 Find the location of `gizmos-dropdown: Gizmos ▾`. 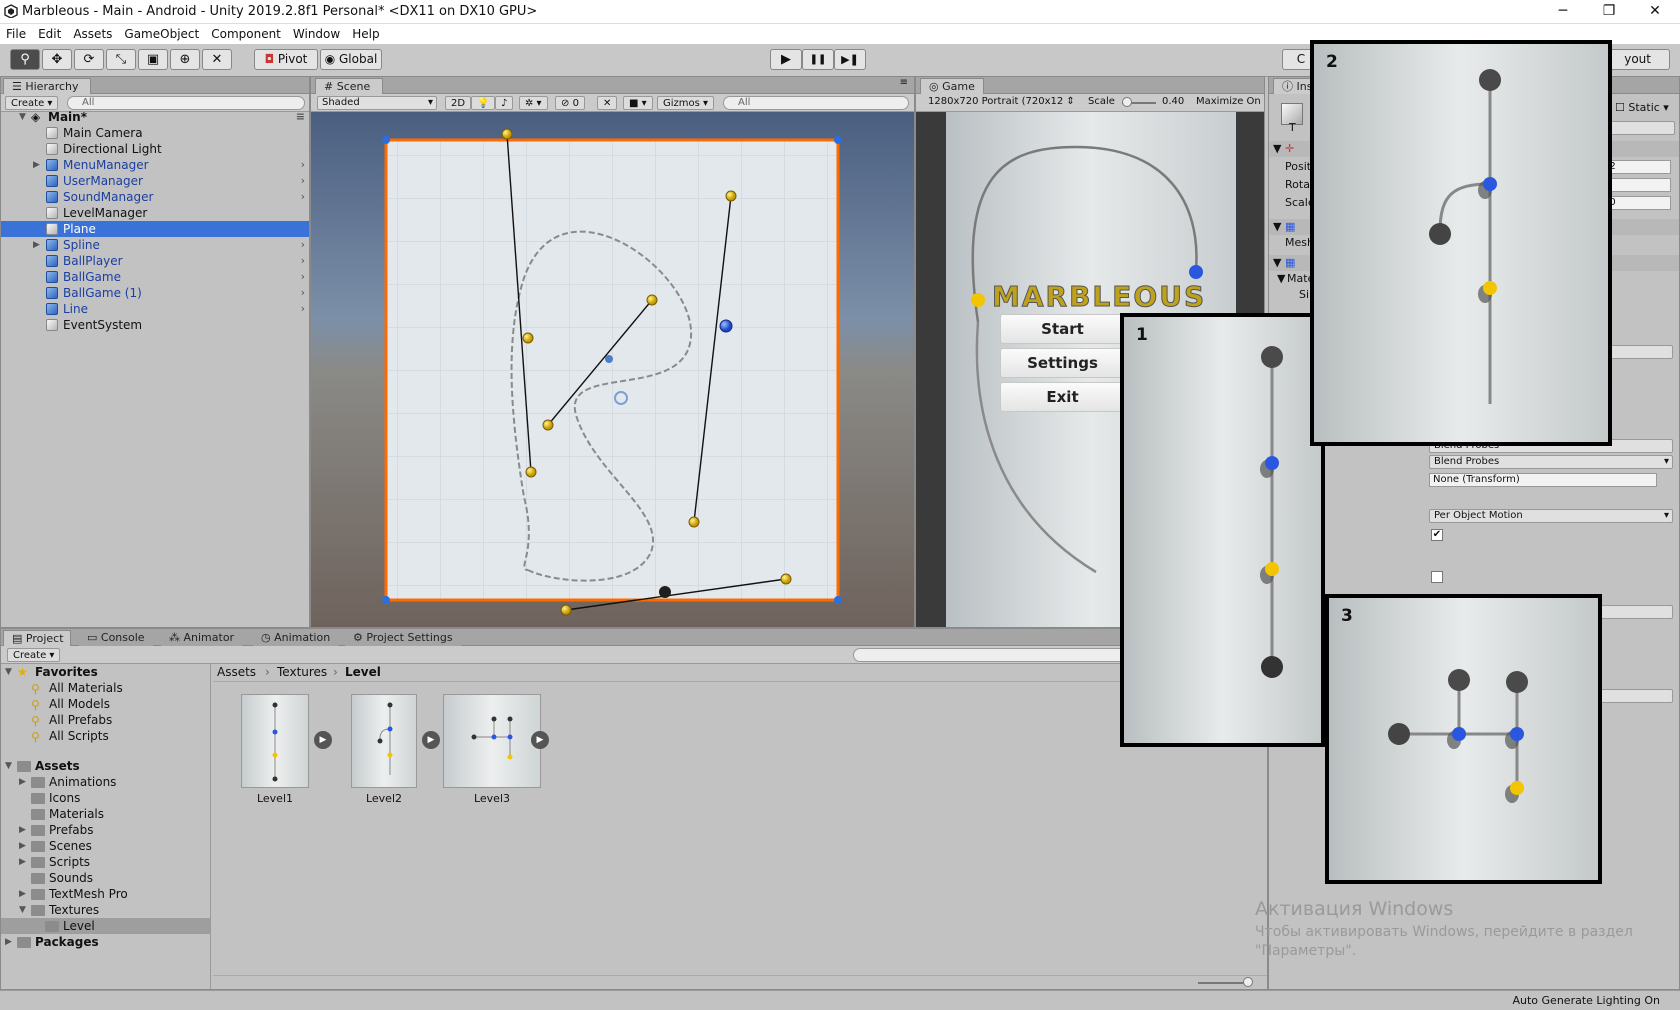

gizmos-dropdown: Gizmos ▾ is located at coordinates (686, 103).